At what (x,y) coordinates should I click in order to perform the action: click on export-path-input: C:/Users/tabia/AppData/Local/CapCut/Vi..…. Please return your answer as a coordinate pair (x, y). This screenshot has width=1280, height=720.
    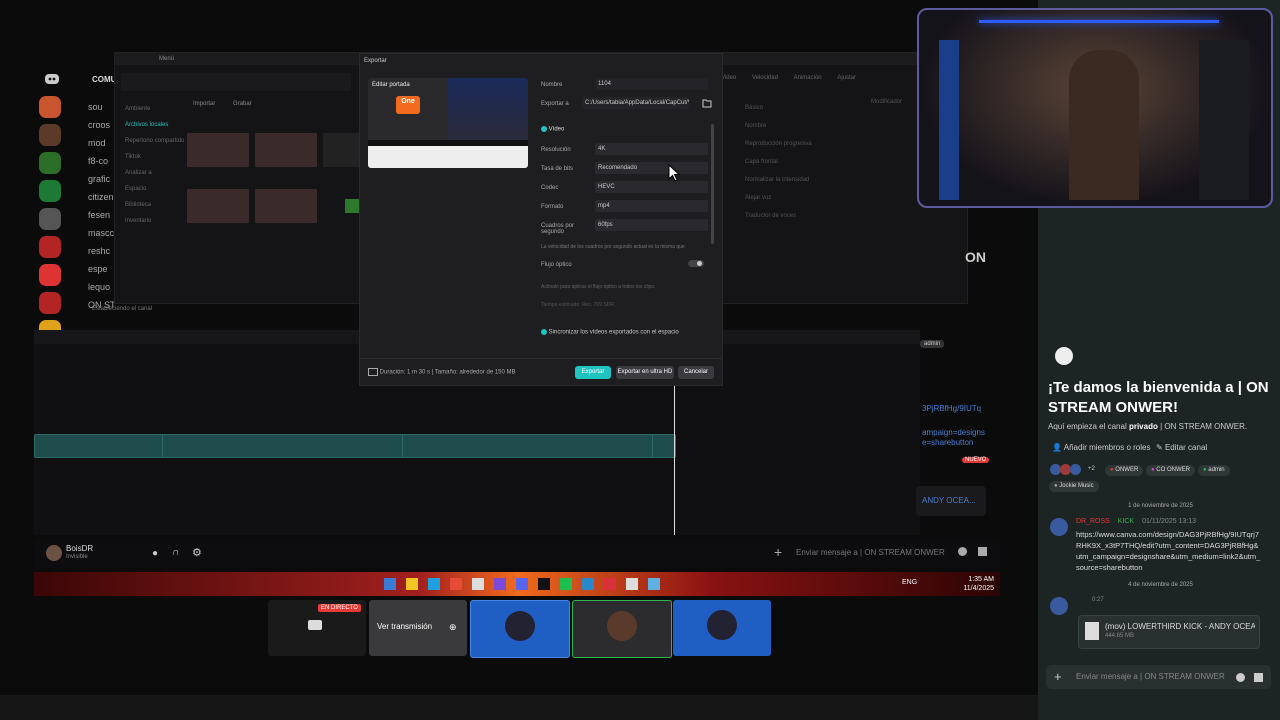
    Looking at the image, I should click on (635, 103).